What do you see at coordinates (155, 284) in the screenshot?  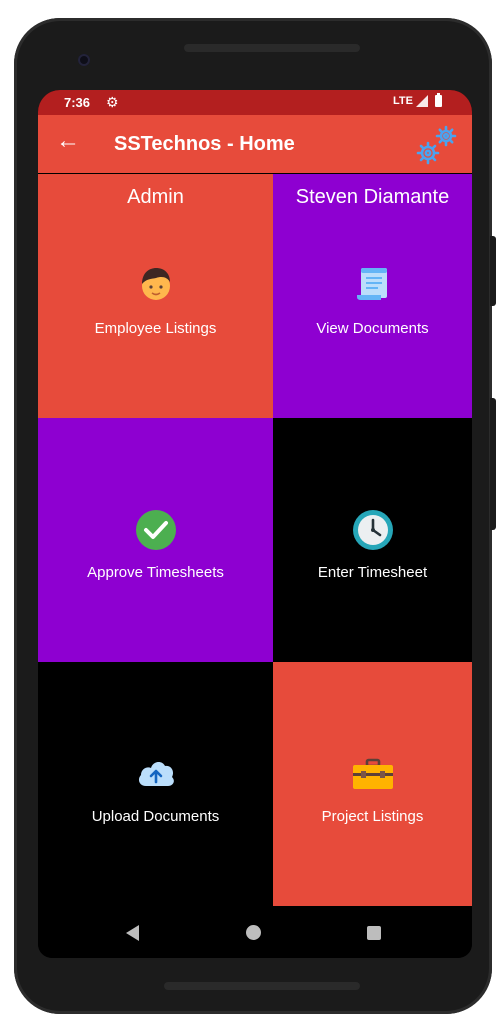 I see `person-icon` at bounding box center [155, 284].